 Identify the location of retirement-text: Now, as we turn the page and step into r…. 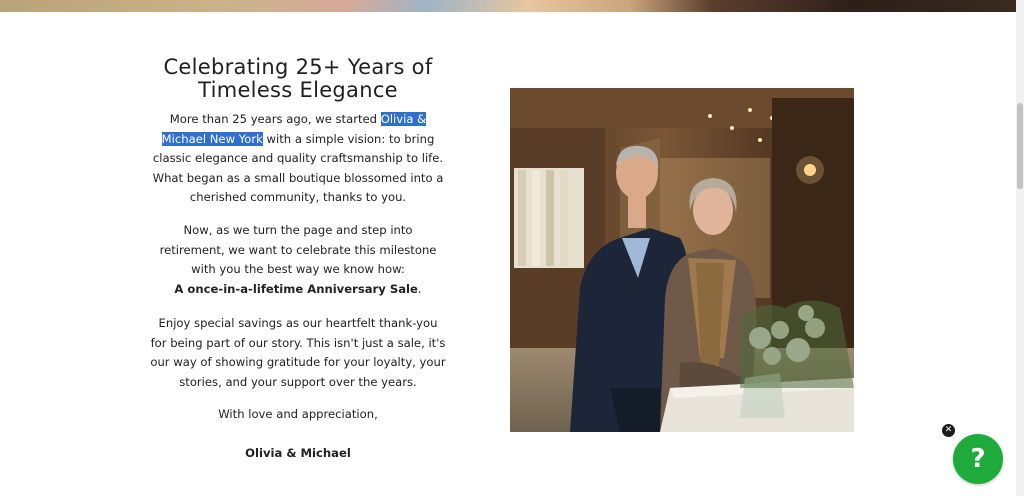
(298, 249).